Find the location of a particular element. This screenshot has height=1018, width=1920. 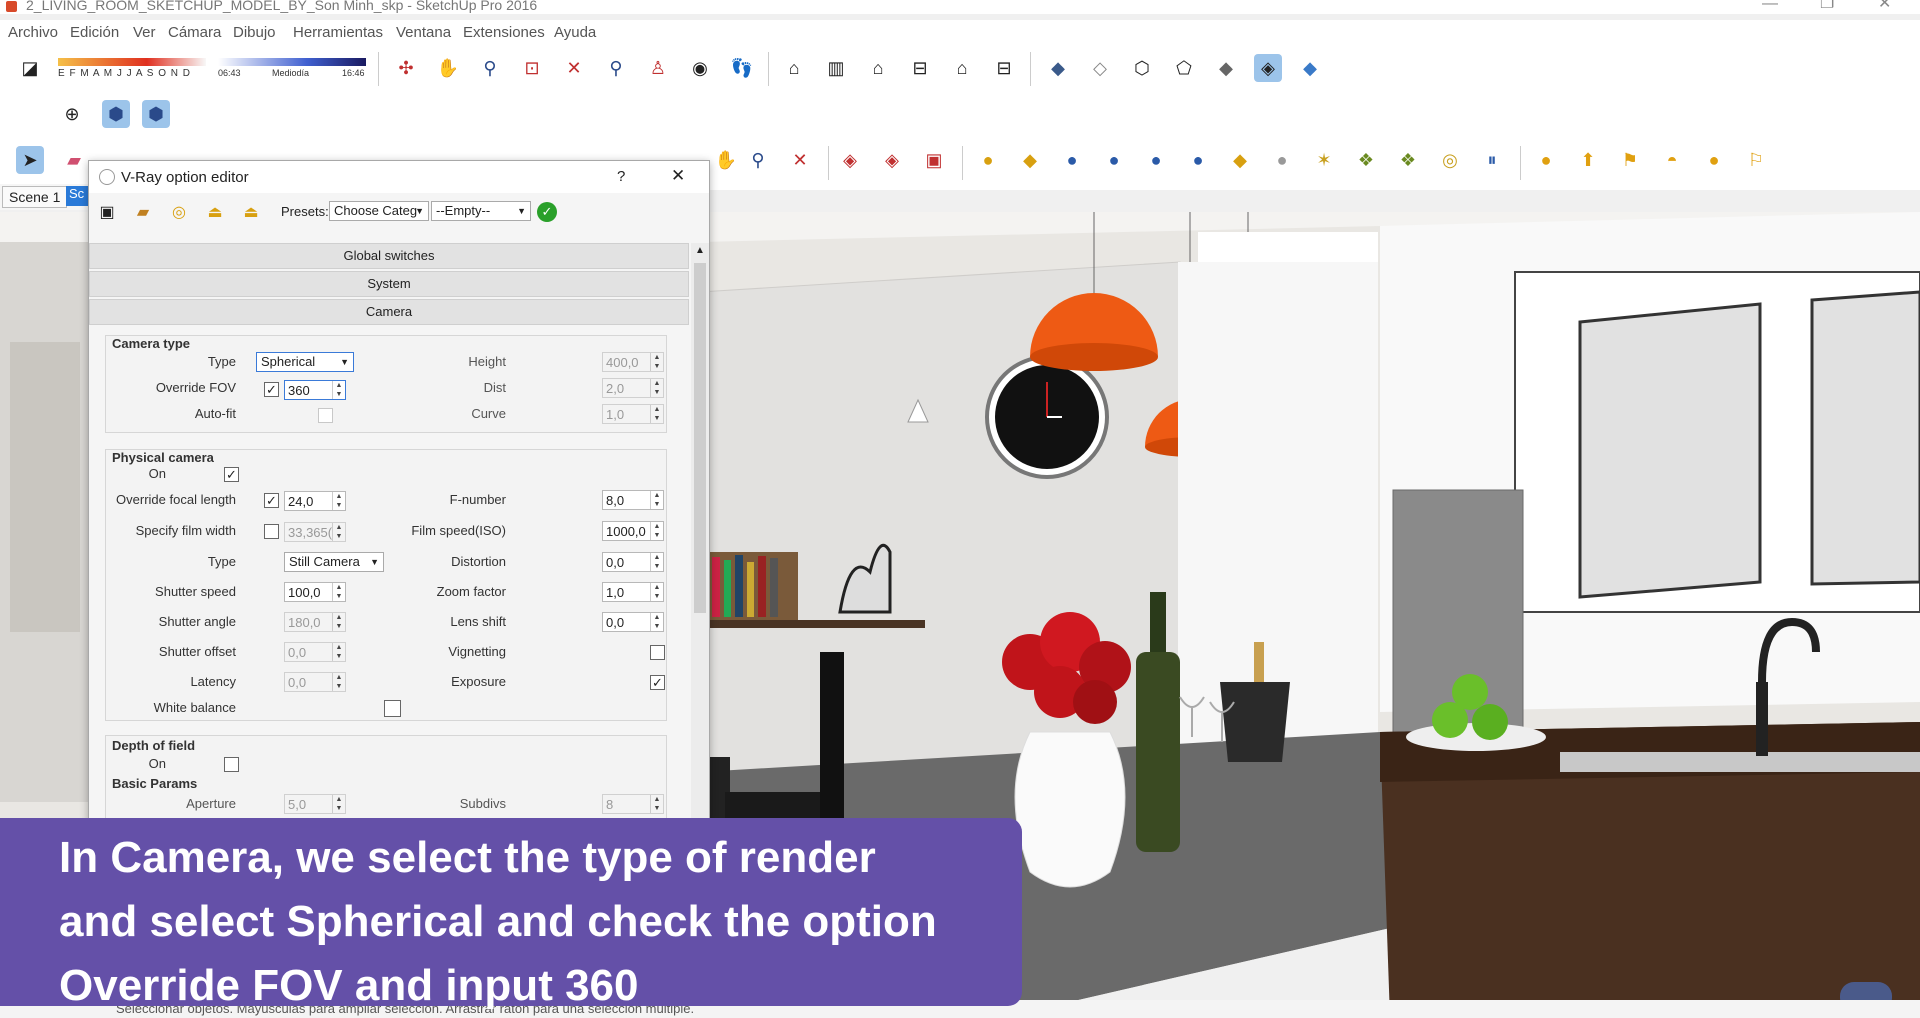

vray-help-icon: ● is located at coordinates (1198, 160).